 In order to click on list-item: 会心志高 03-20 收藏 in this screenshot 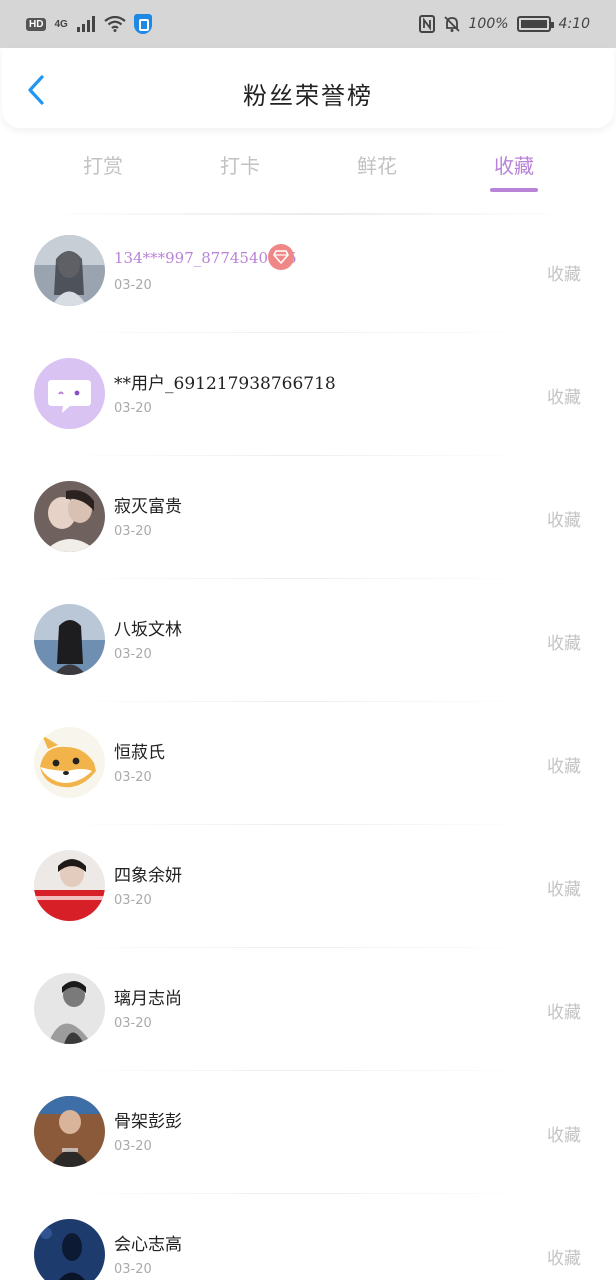, I will do `click(308, 1237)`.